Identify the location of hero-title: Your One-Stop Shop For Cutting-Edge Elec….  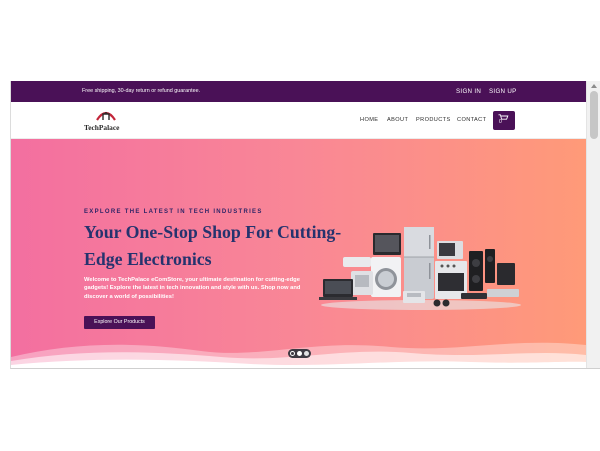
(213, 245).